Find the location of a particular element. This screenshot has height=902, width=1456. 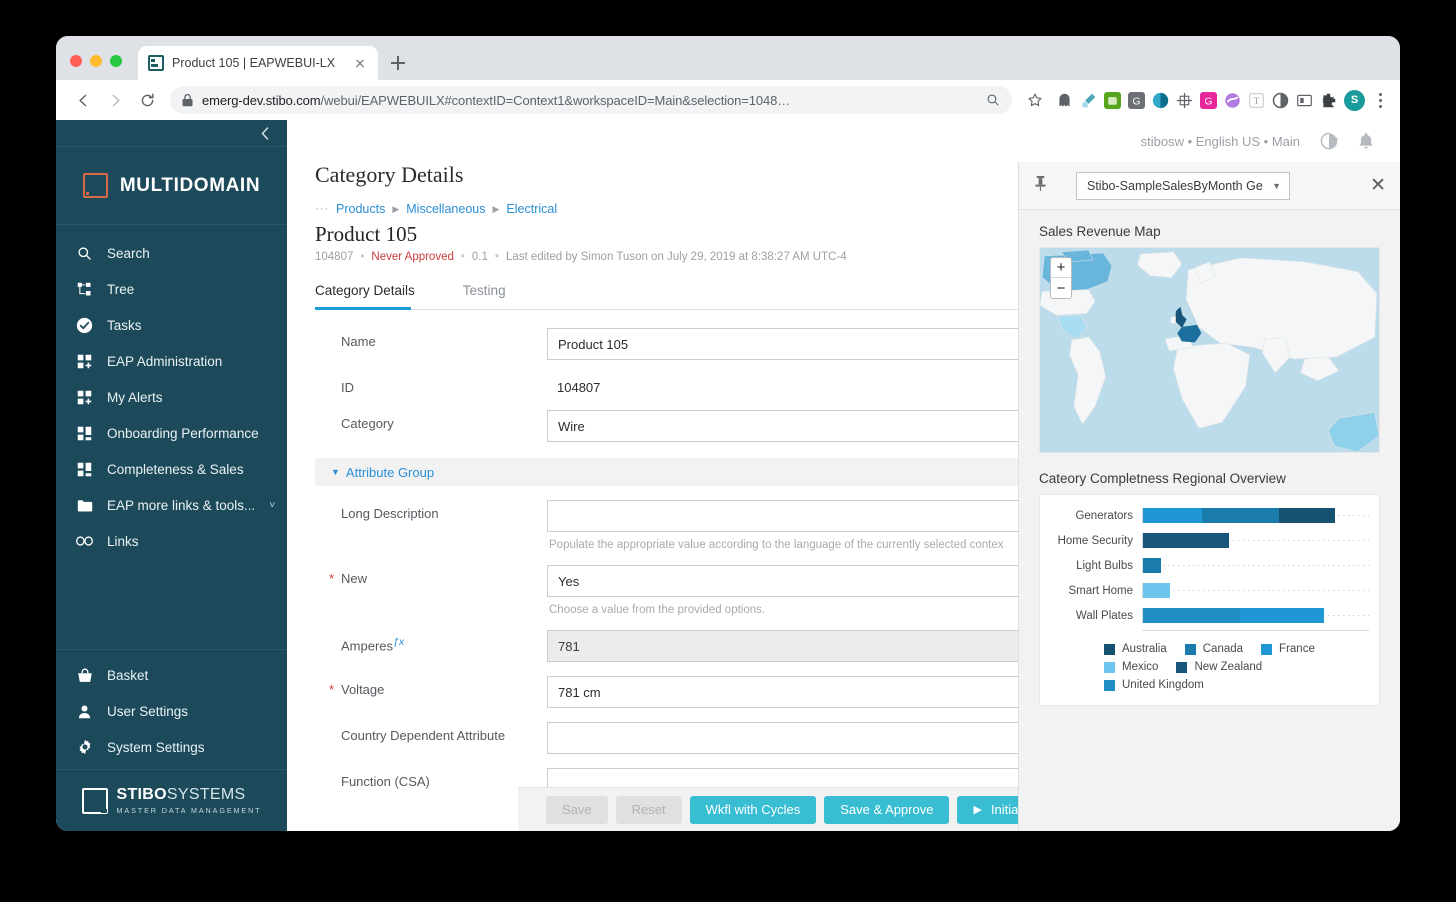

bell-icon is located at coordinates (1366, 141).